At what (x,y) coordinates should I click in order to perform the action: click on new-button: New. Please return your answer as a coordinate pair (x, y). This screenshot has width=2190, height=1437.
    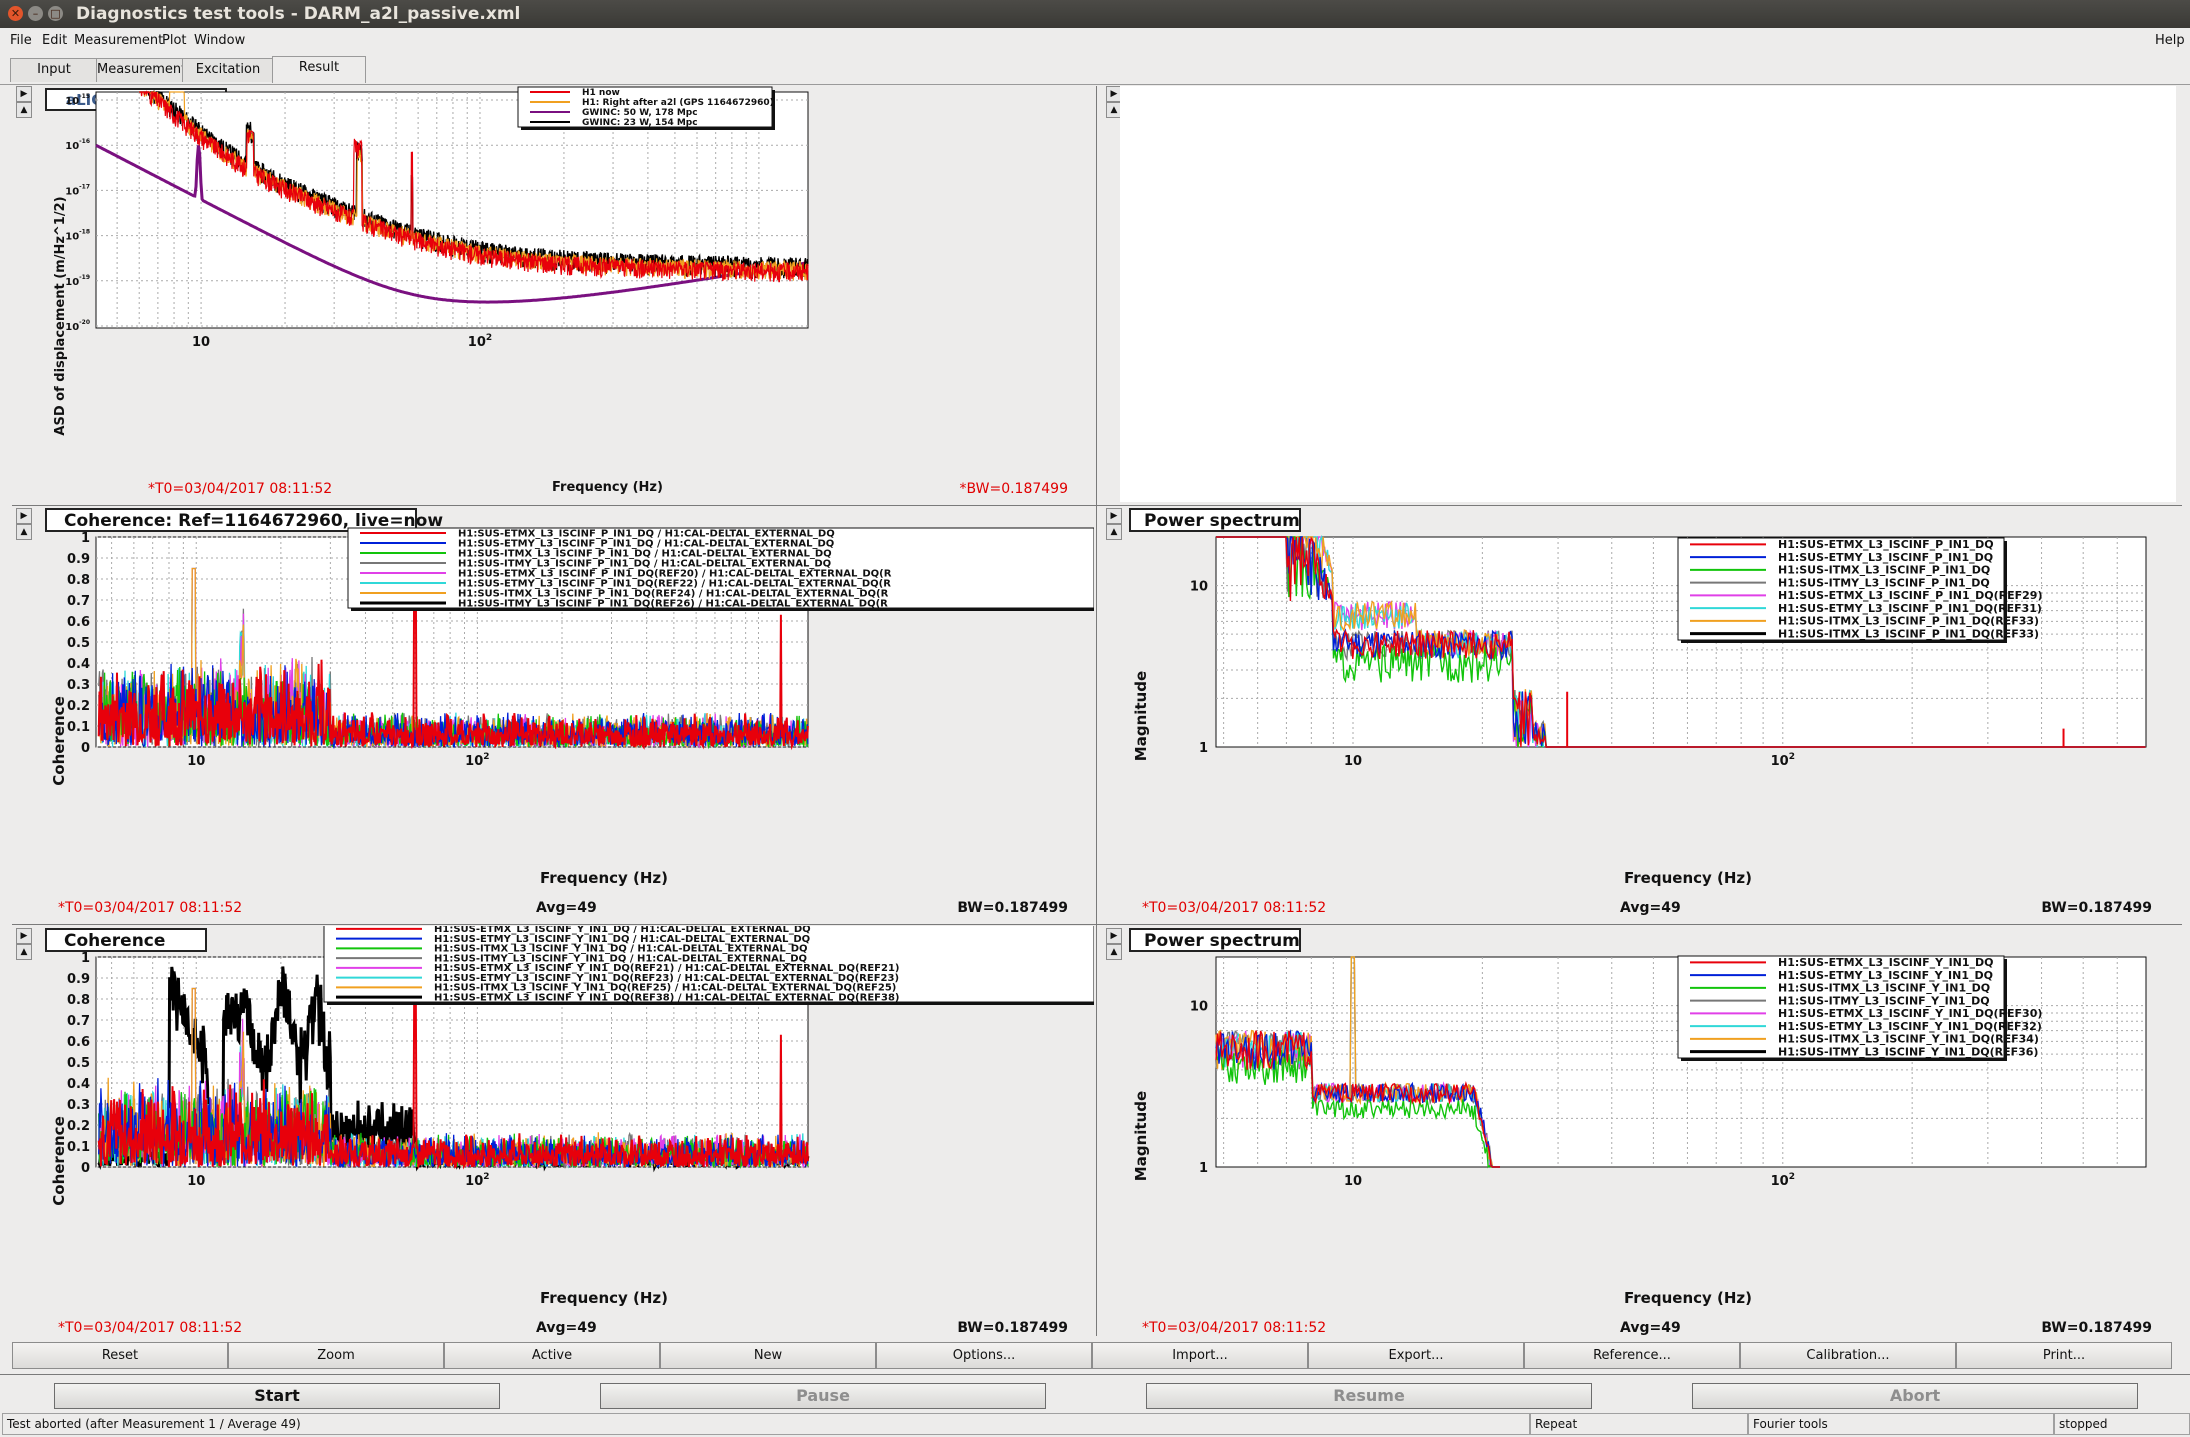
    Looking at the image, I should click on (768, 1355).